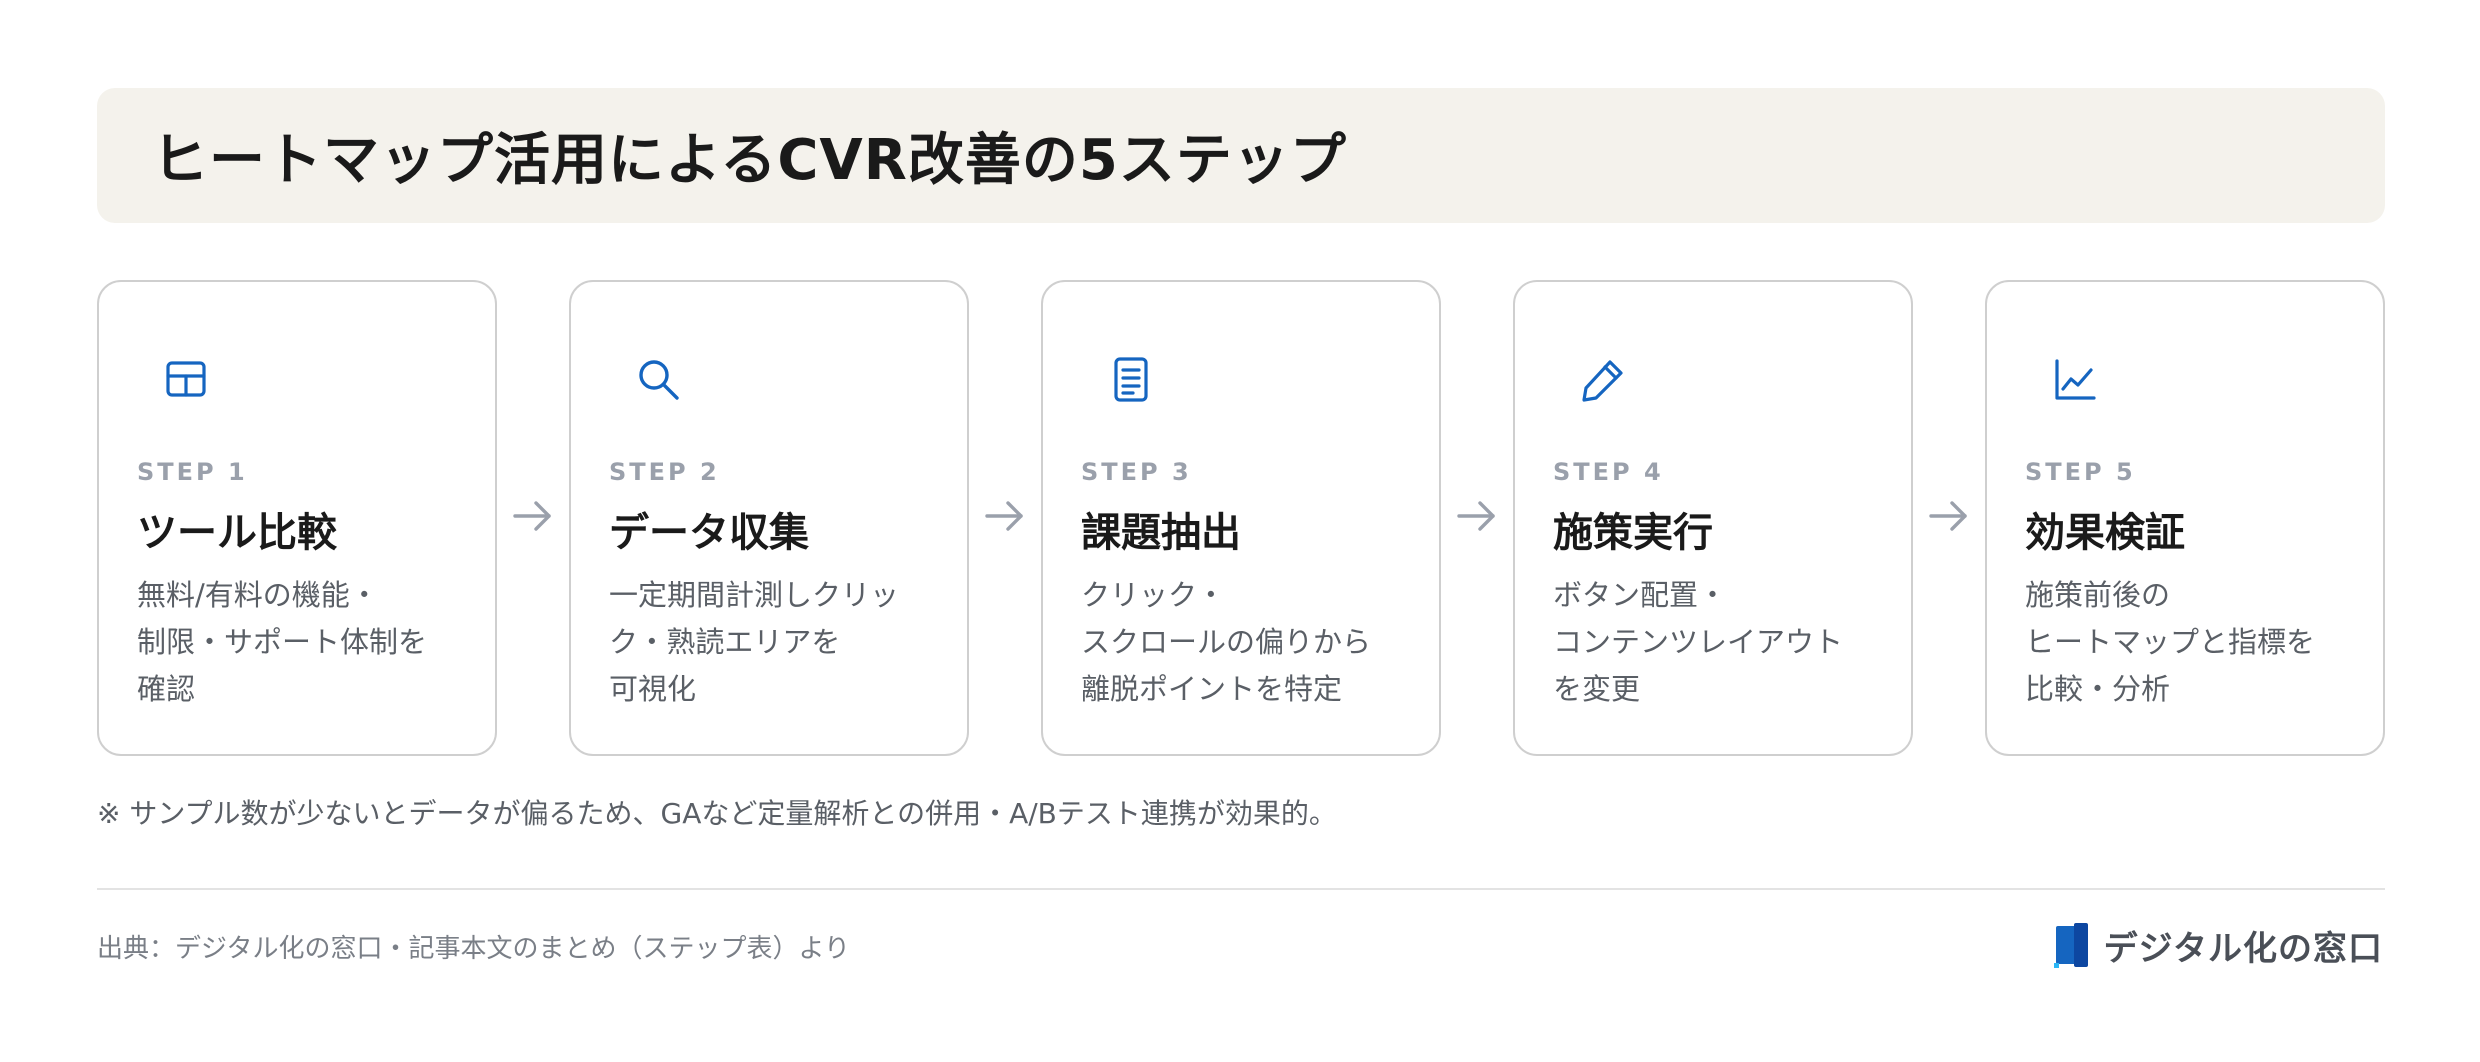 This screenshot has height=1062, width=2480. What do you see at coordinates (2243, 948) in the screenshot?
I see `brand-name: デジタル化の窓口` at bounding box center [2243, 948].